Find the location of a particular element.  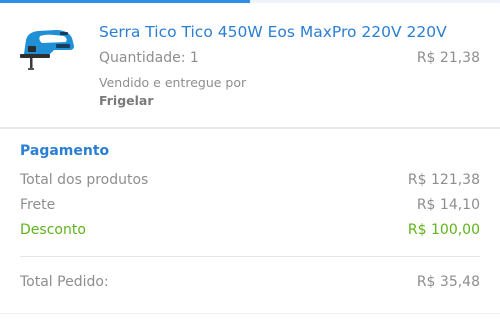

section-divider is located at coordinates (250, 128).